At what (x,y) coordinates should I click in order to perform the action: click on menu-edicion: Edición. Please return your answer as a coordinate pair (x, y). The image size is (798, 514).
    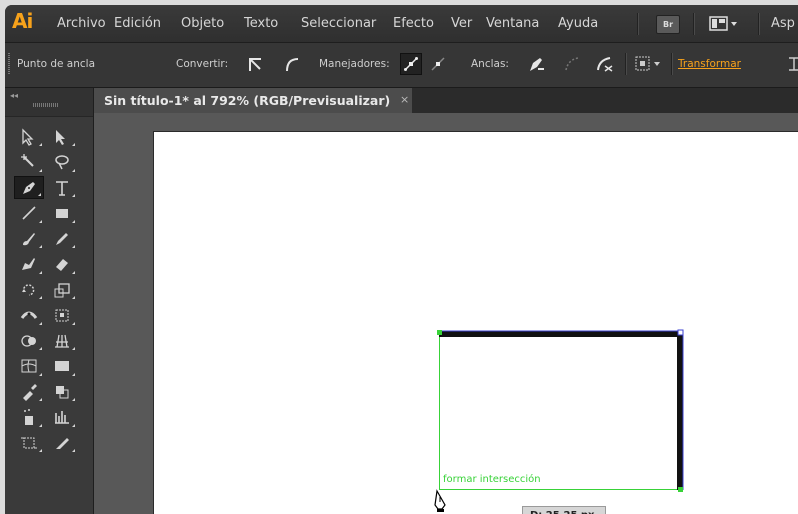
    Looking at the image, I should click on (137, 23).